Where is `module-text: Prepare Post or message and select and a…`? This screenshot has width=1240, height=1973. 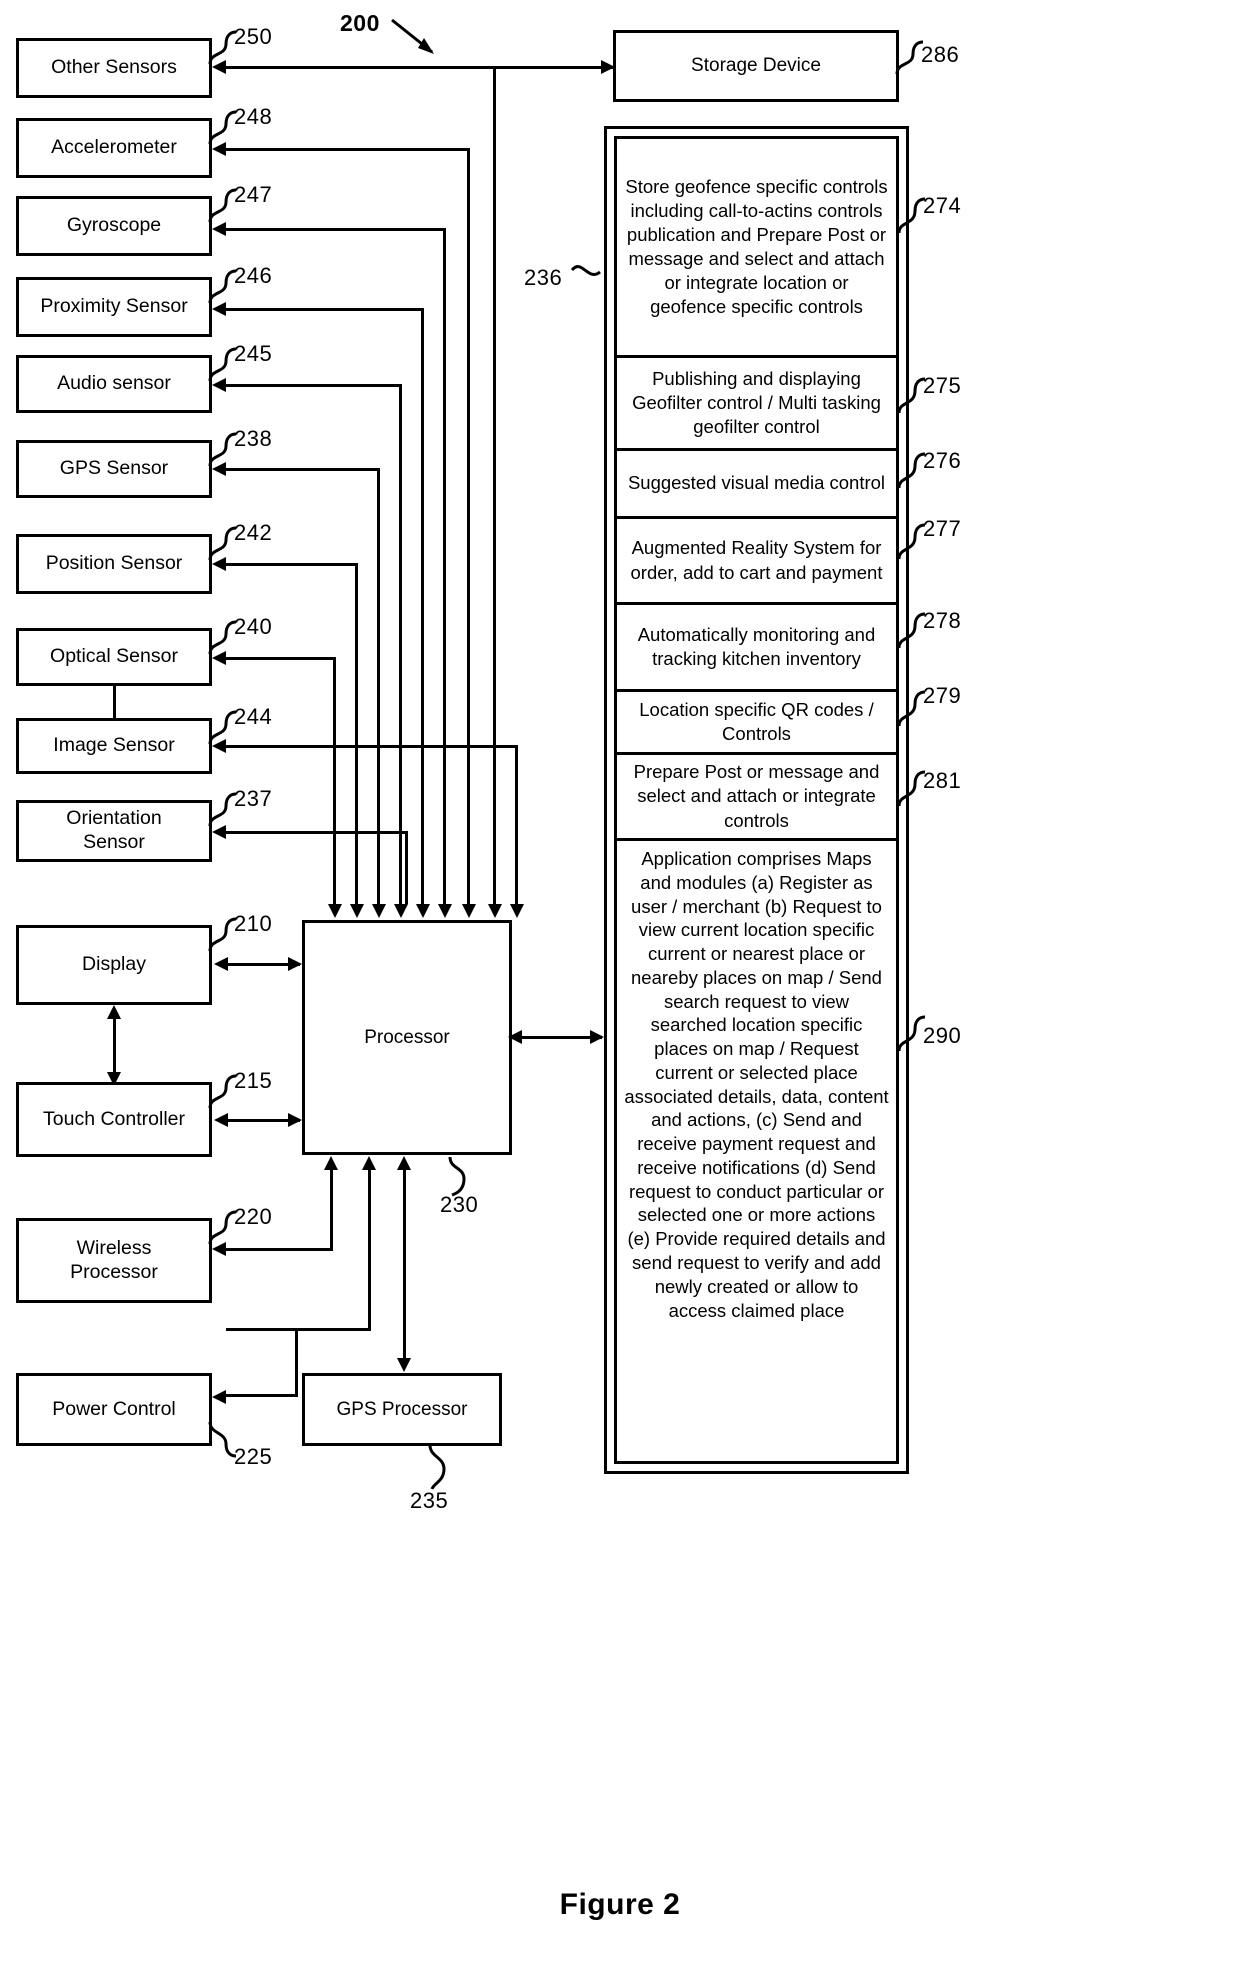 module-text: Prepare Post or message and select and a… is located at coordinates (756, 796).